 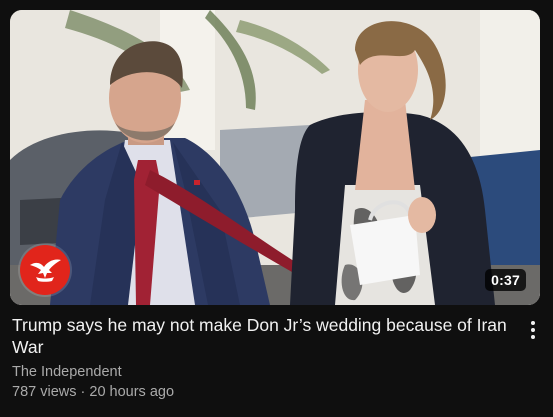 I want to click on eagle-icon, so click(x=45, y=270).